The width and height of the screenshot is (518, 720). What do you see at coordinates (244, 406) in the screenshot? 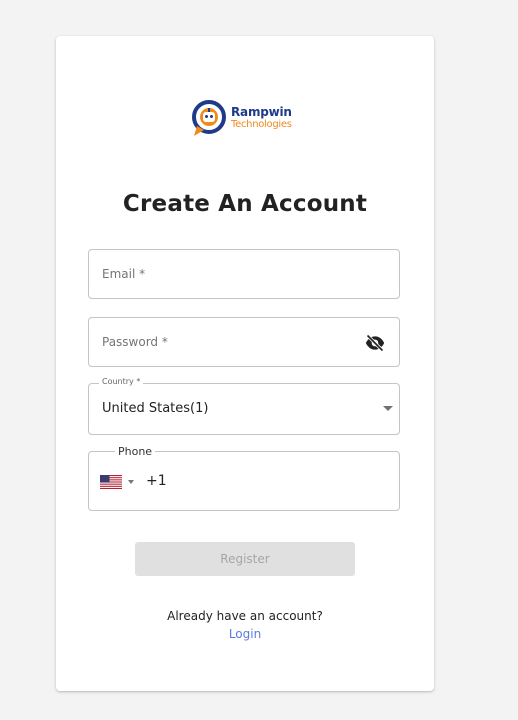
I see `country-select: Country * United States(1)` at bounding box center [244, 406].